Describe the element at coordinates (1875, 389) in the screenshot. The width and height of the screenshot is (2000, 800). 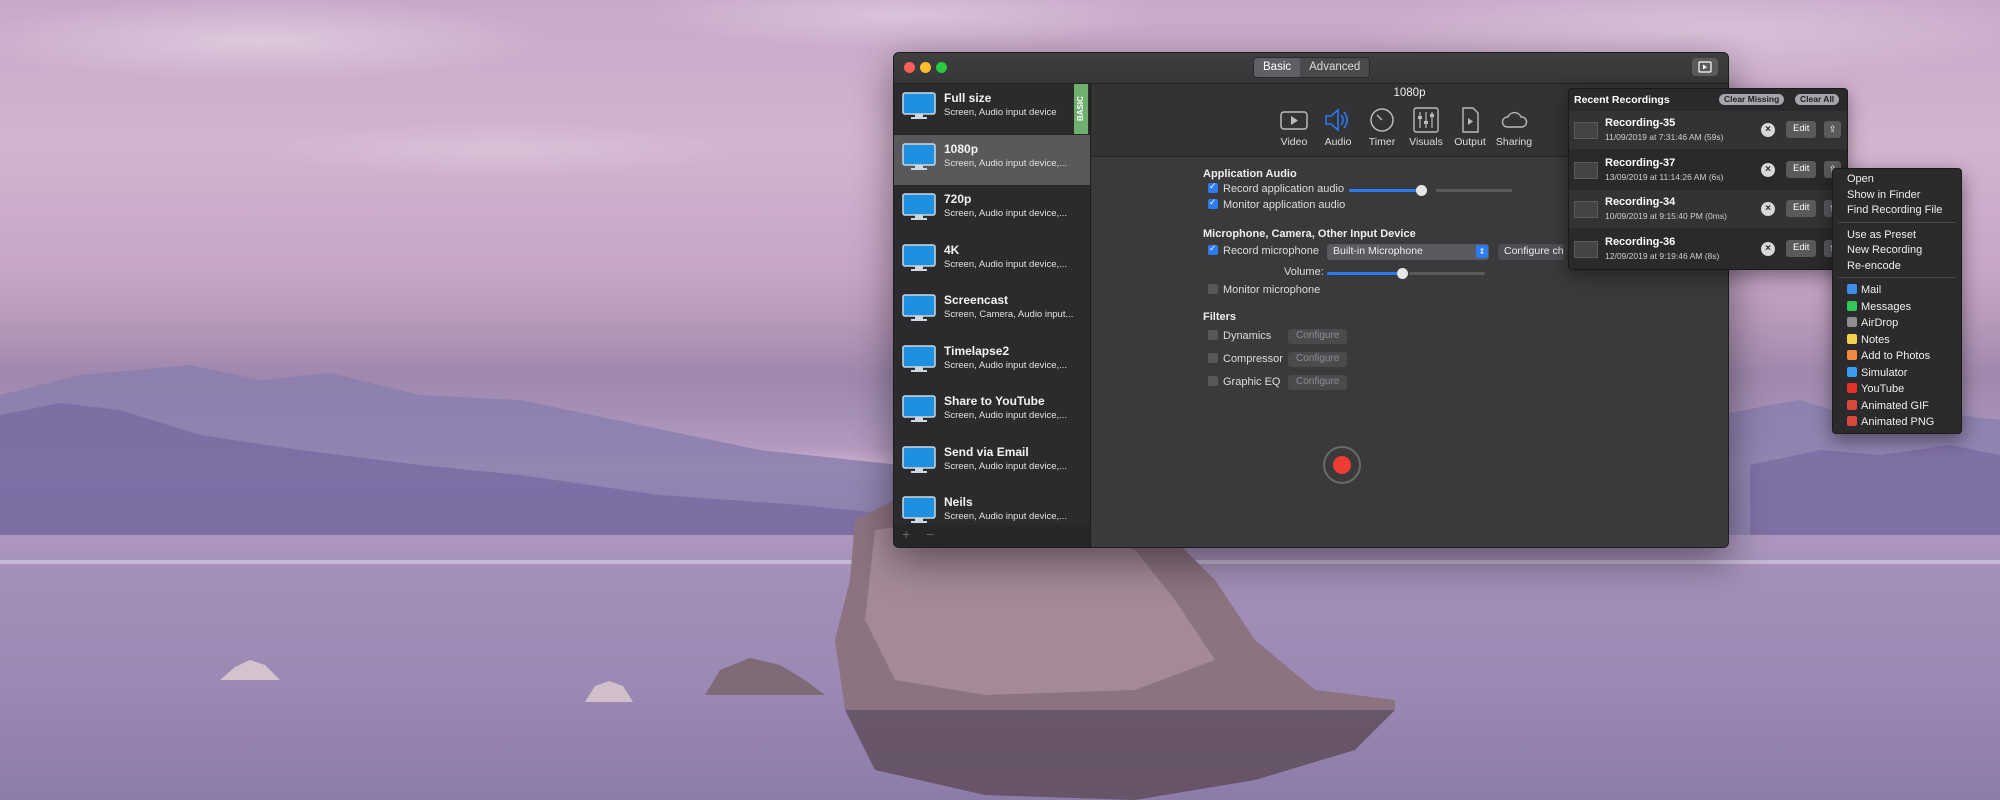
I see `context-menu-item: YouTube` at that location.